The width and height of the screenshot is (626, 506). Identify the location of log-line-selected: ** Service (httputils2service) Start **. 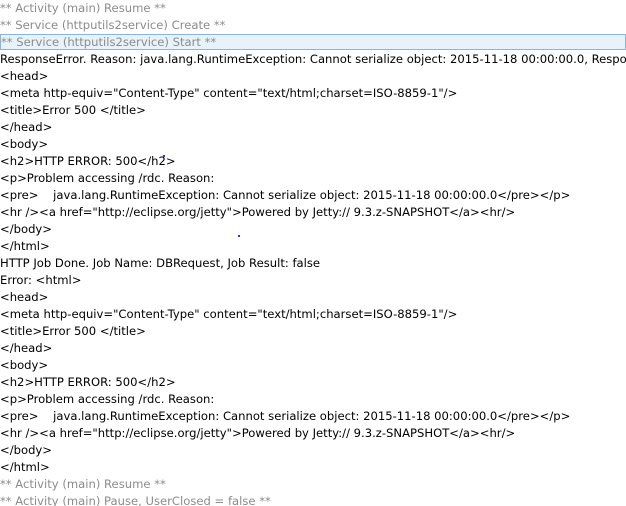
(313, 42).